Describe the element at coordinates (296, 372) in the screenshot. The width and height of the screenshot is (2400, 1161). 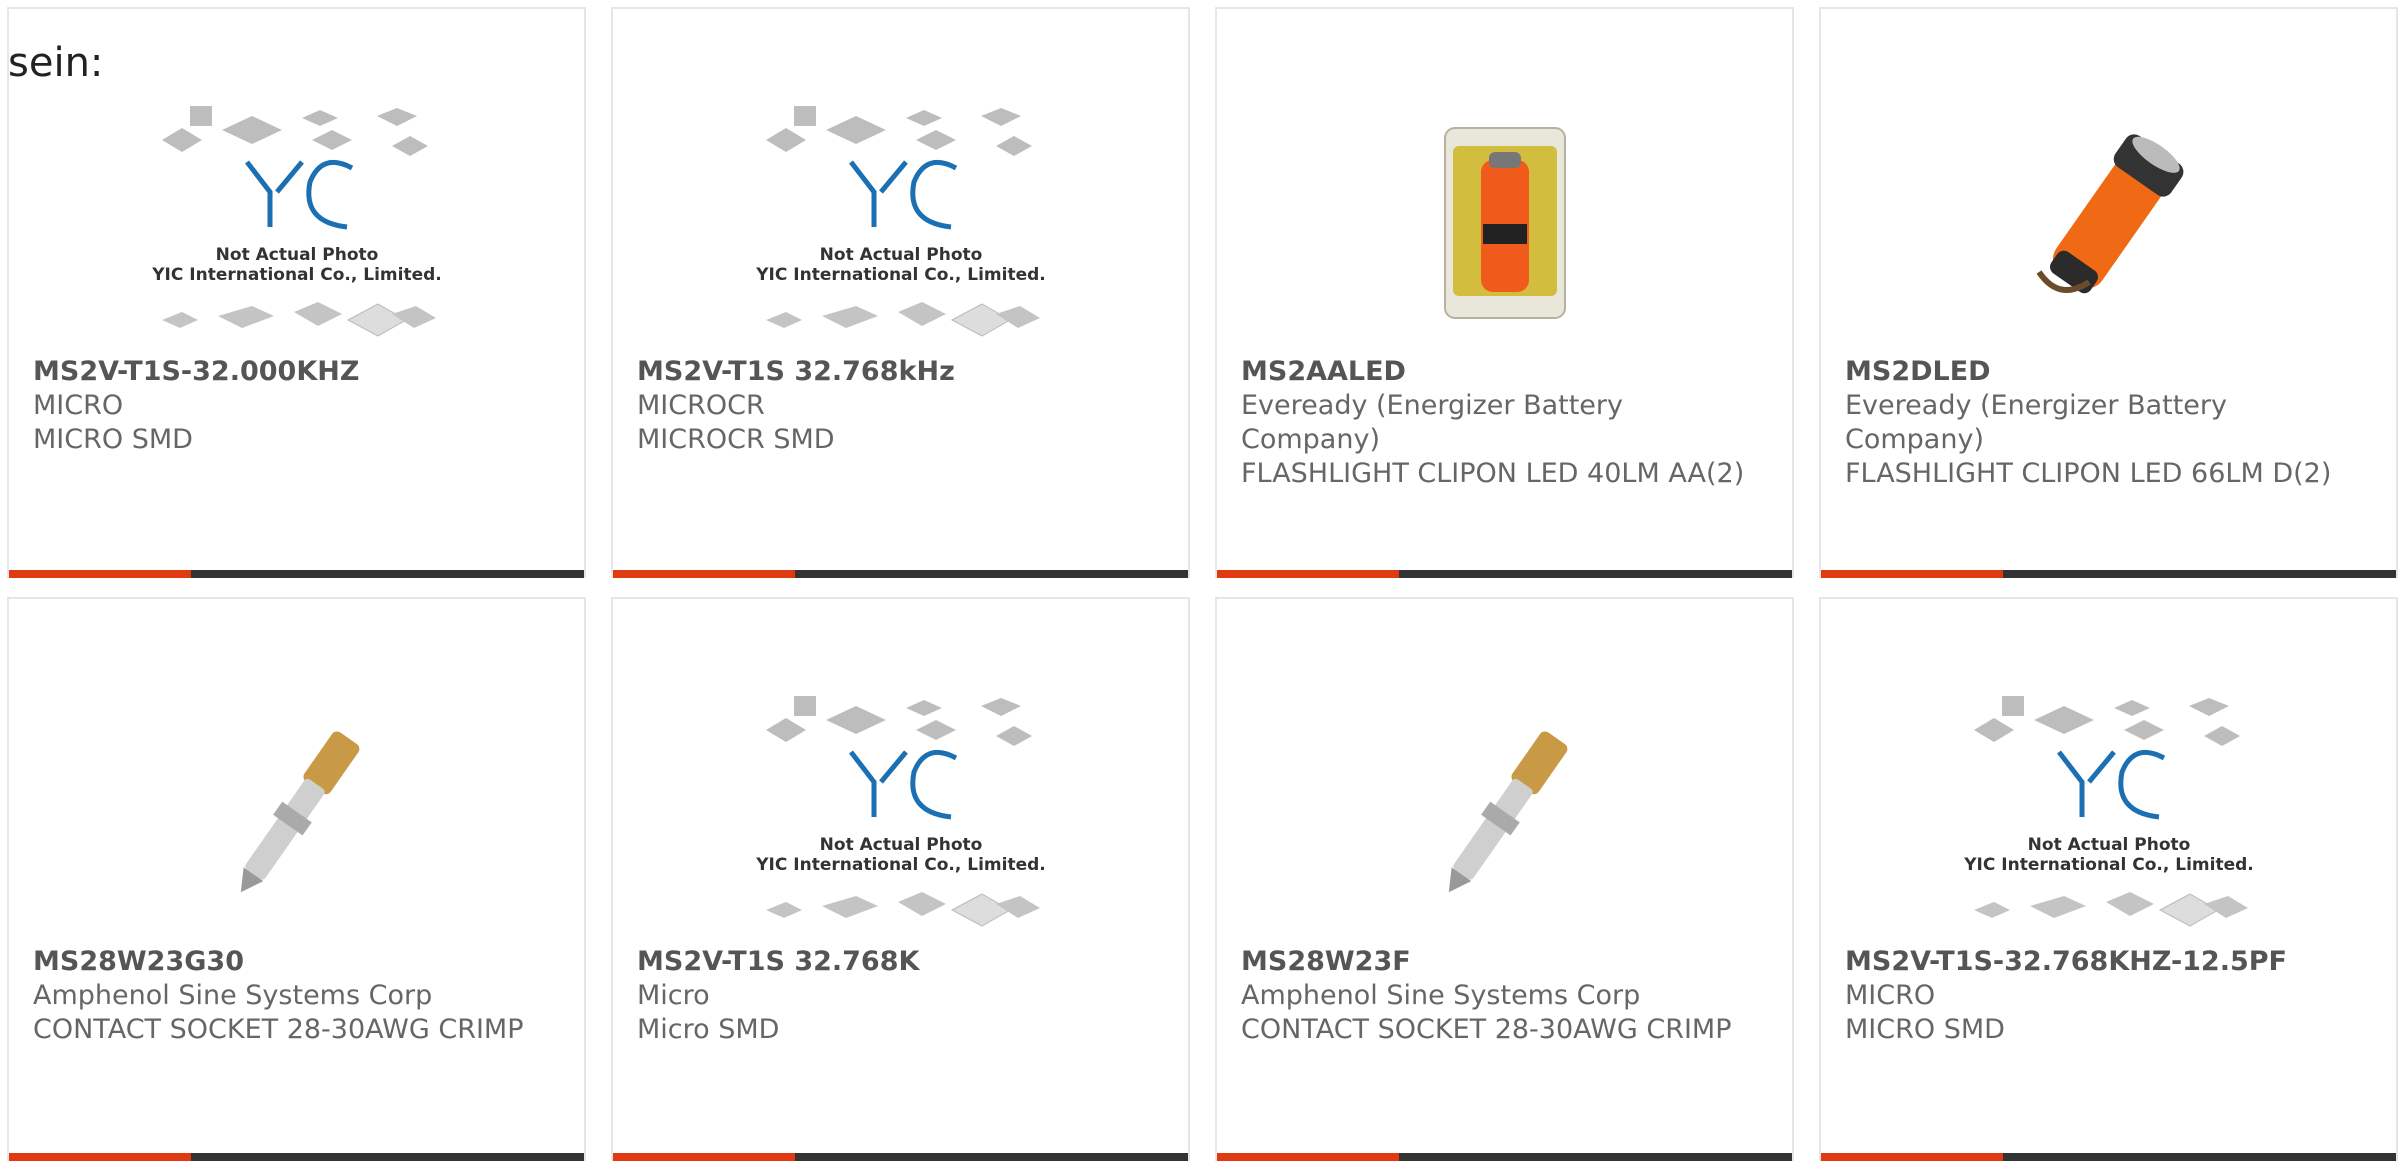
I see `part-number: MS2V-T1S-32.000KHZ` at that location.